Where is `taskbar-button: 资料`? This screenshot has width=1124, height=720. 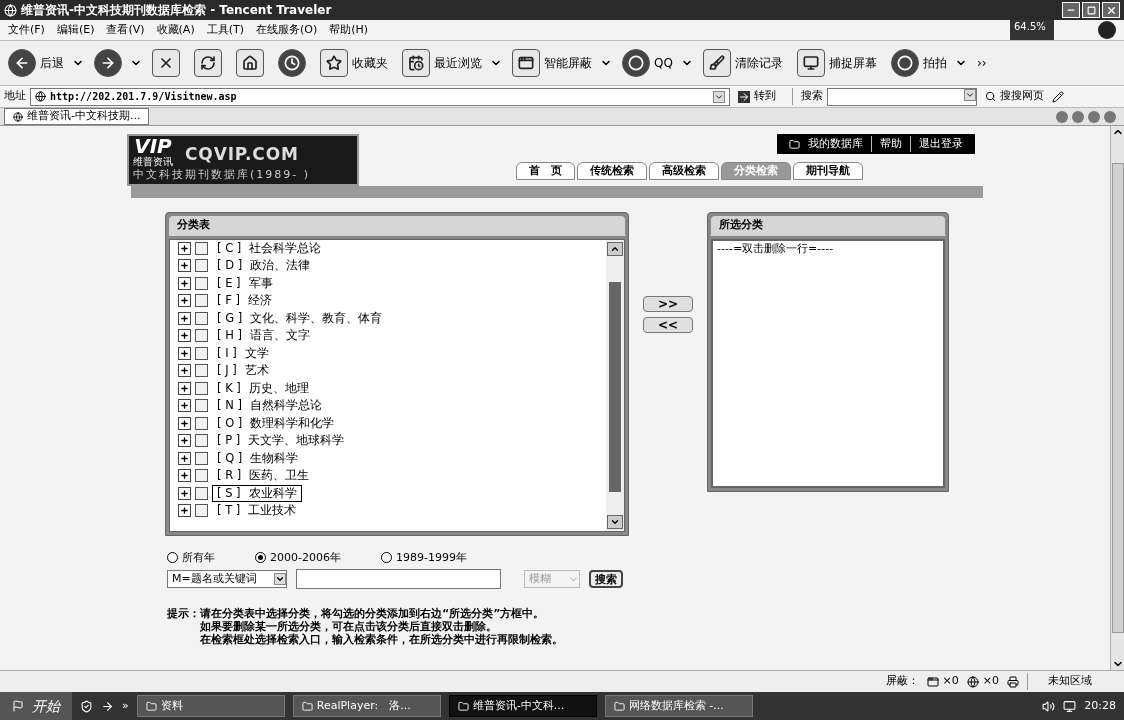 taskbar-button: 资料 is located at coordinates (210, 706).